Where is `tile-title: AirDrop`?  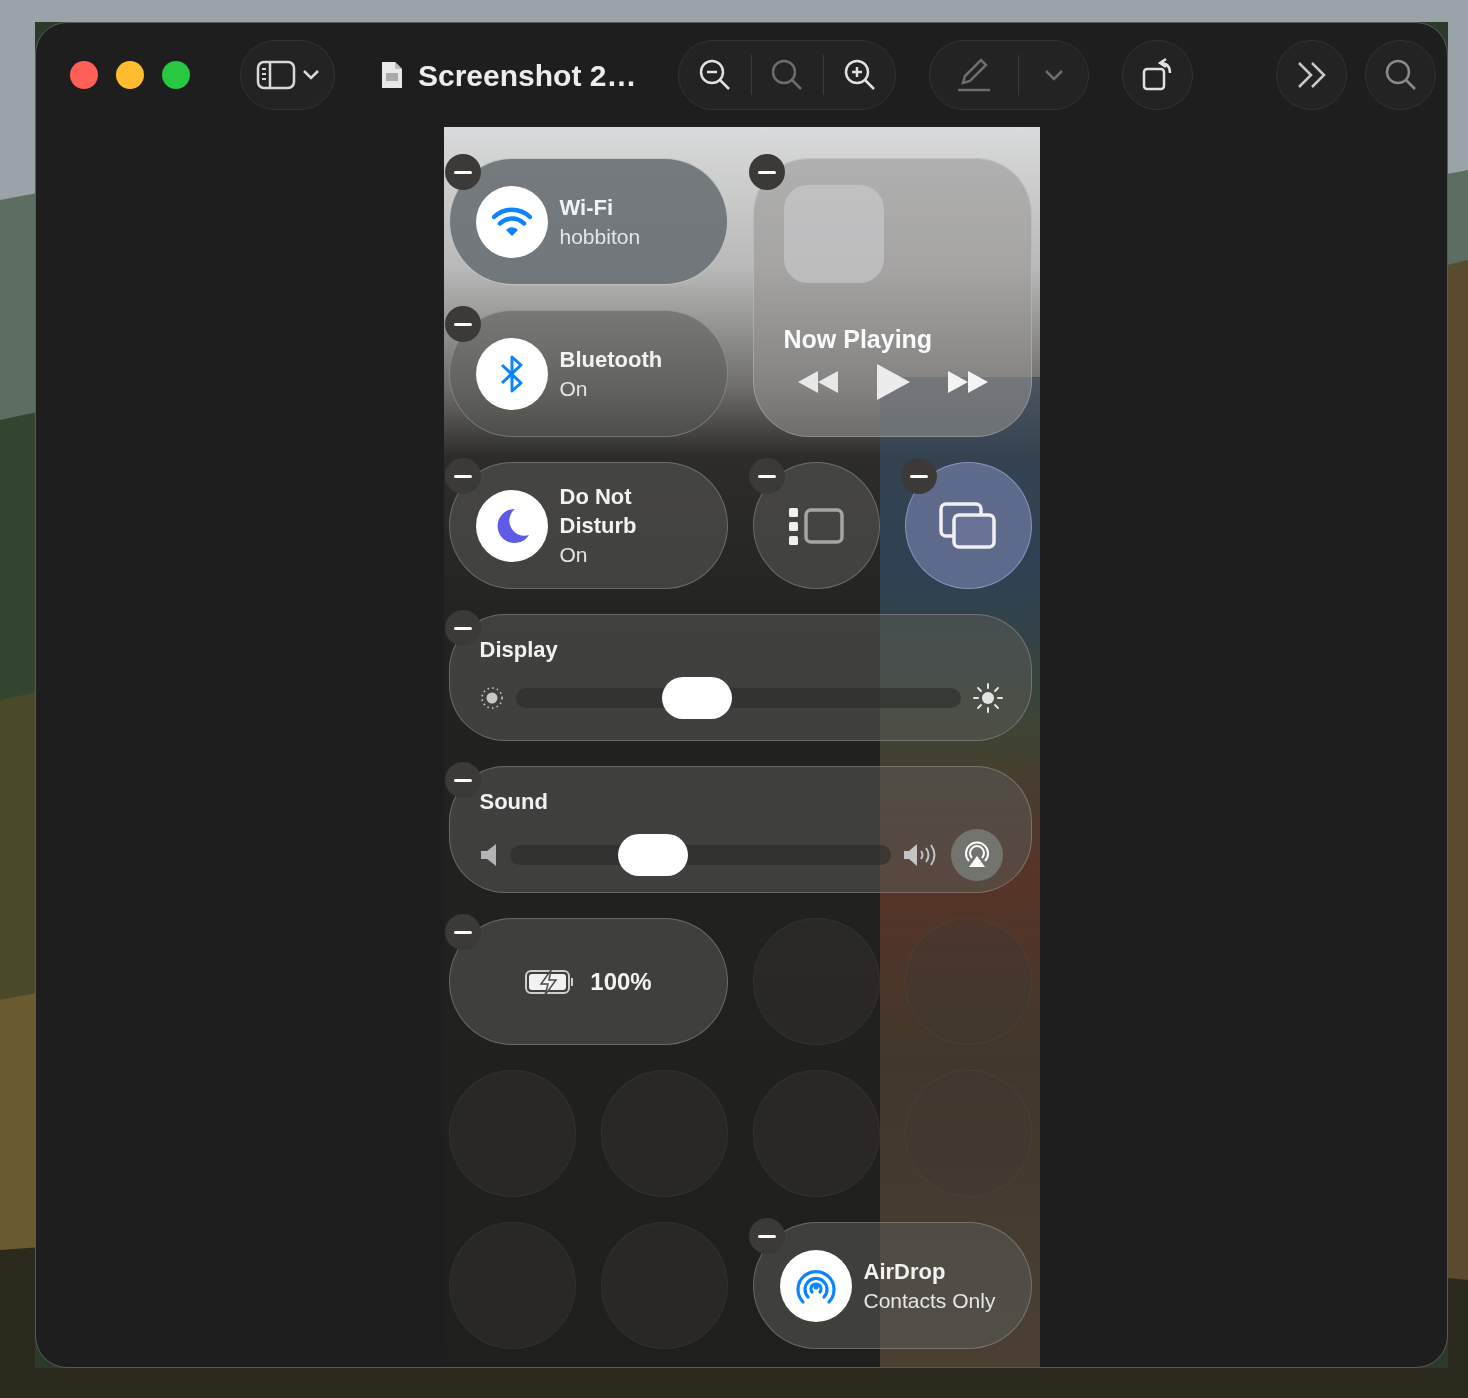
tile-title: AirDrop is located at coordinates (905, 1271).